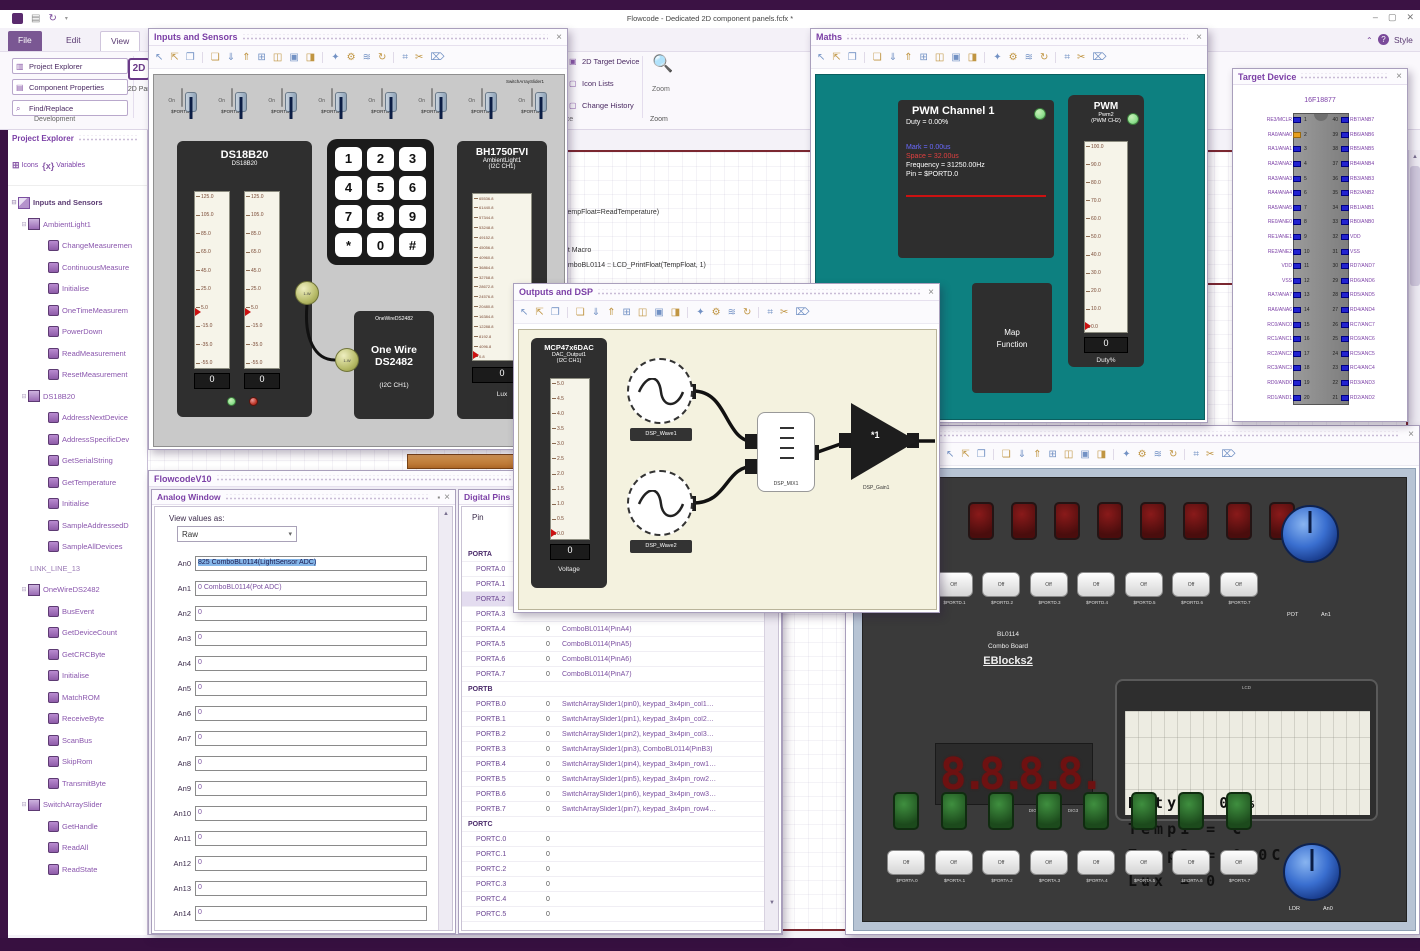  What do you see at coordinates (1410, 17) in the screenshot?
I see `close-button: ✕` at bounding box center [1410, 17].